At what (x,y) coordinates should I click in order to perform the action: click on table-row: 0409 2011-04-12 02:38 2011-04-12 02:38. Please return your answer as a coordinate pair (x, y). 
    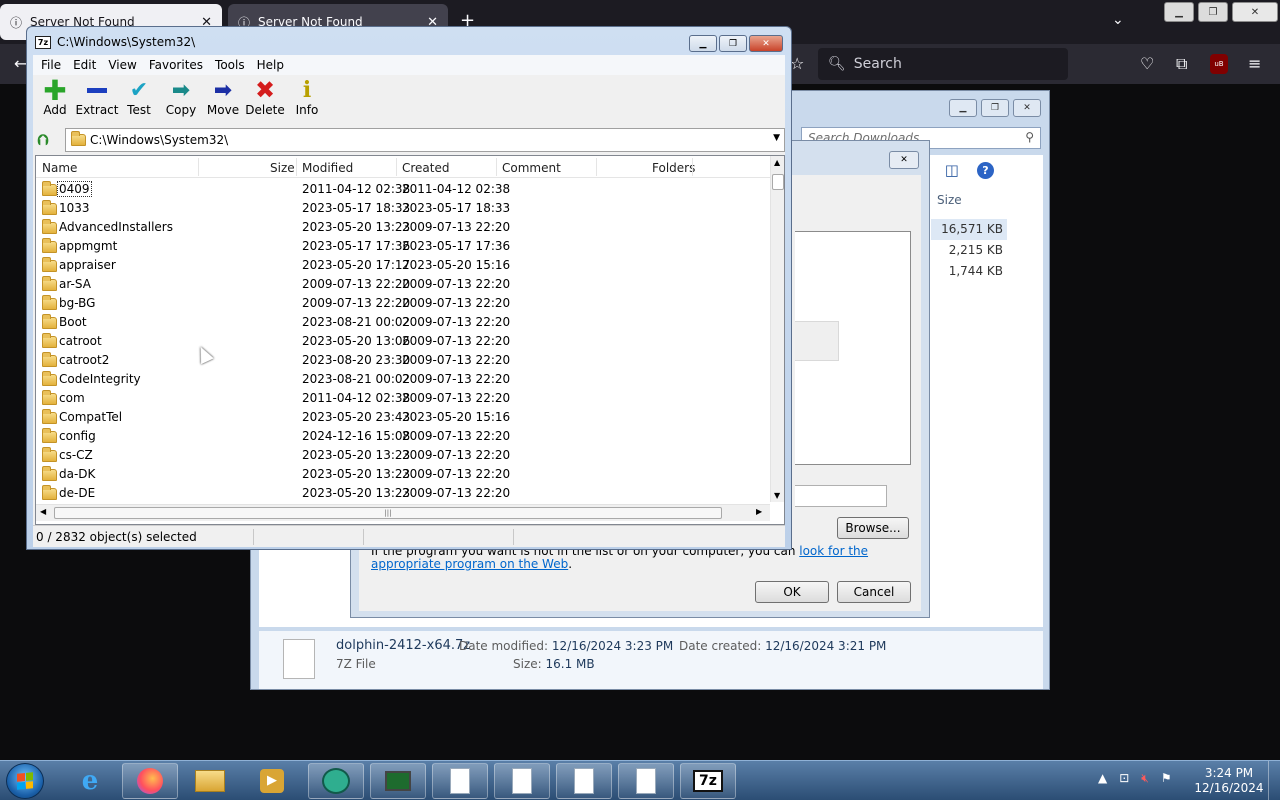
    Looking at the image, I should click on (403, 189).